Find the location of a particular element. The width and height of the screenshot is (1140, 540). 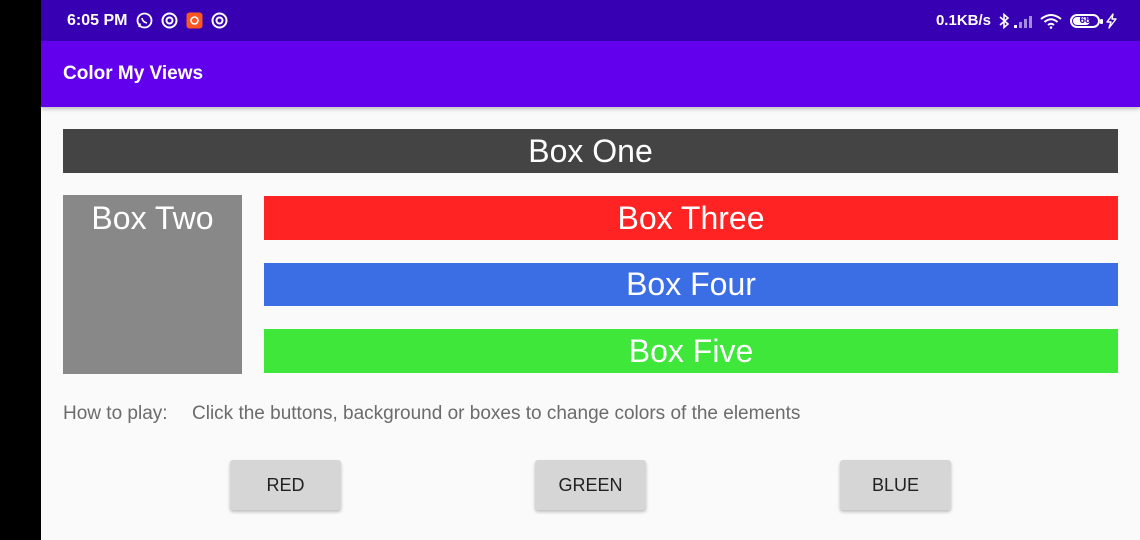

battery-icon: 68 is located at coordinates (1086, 20).